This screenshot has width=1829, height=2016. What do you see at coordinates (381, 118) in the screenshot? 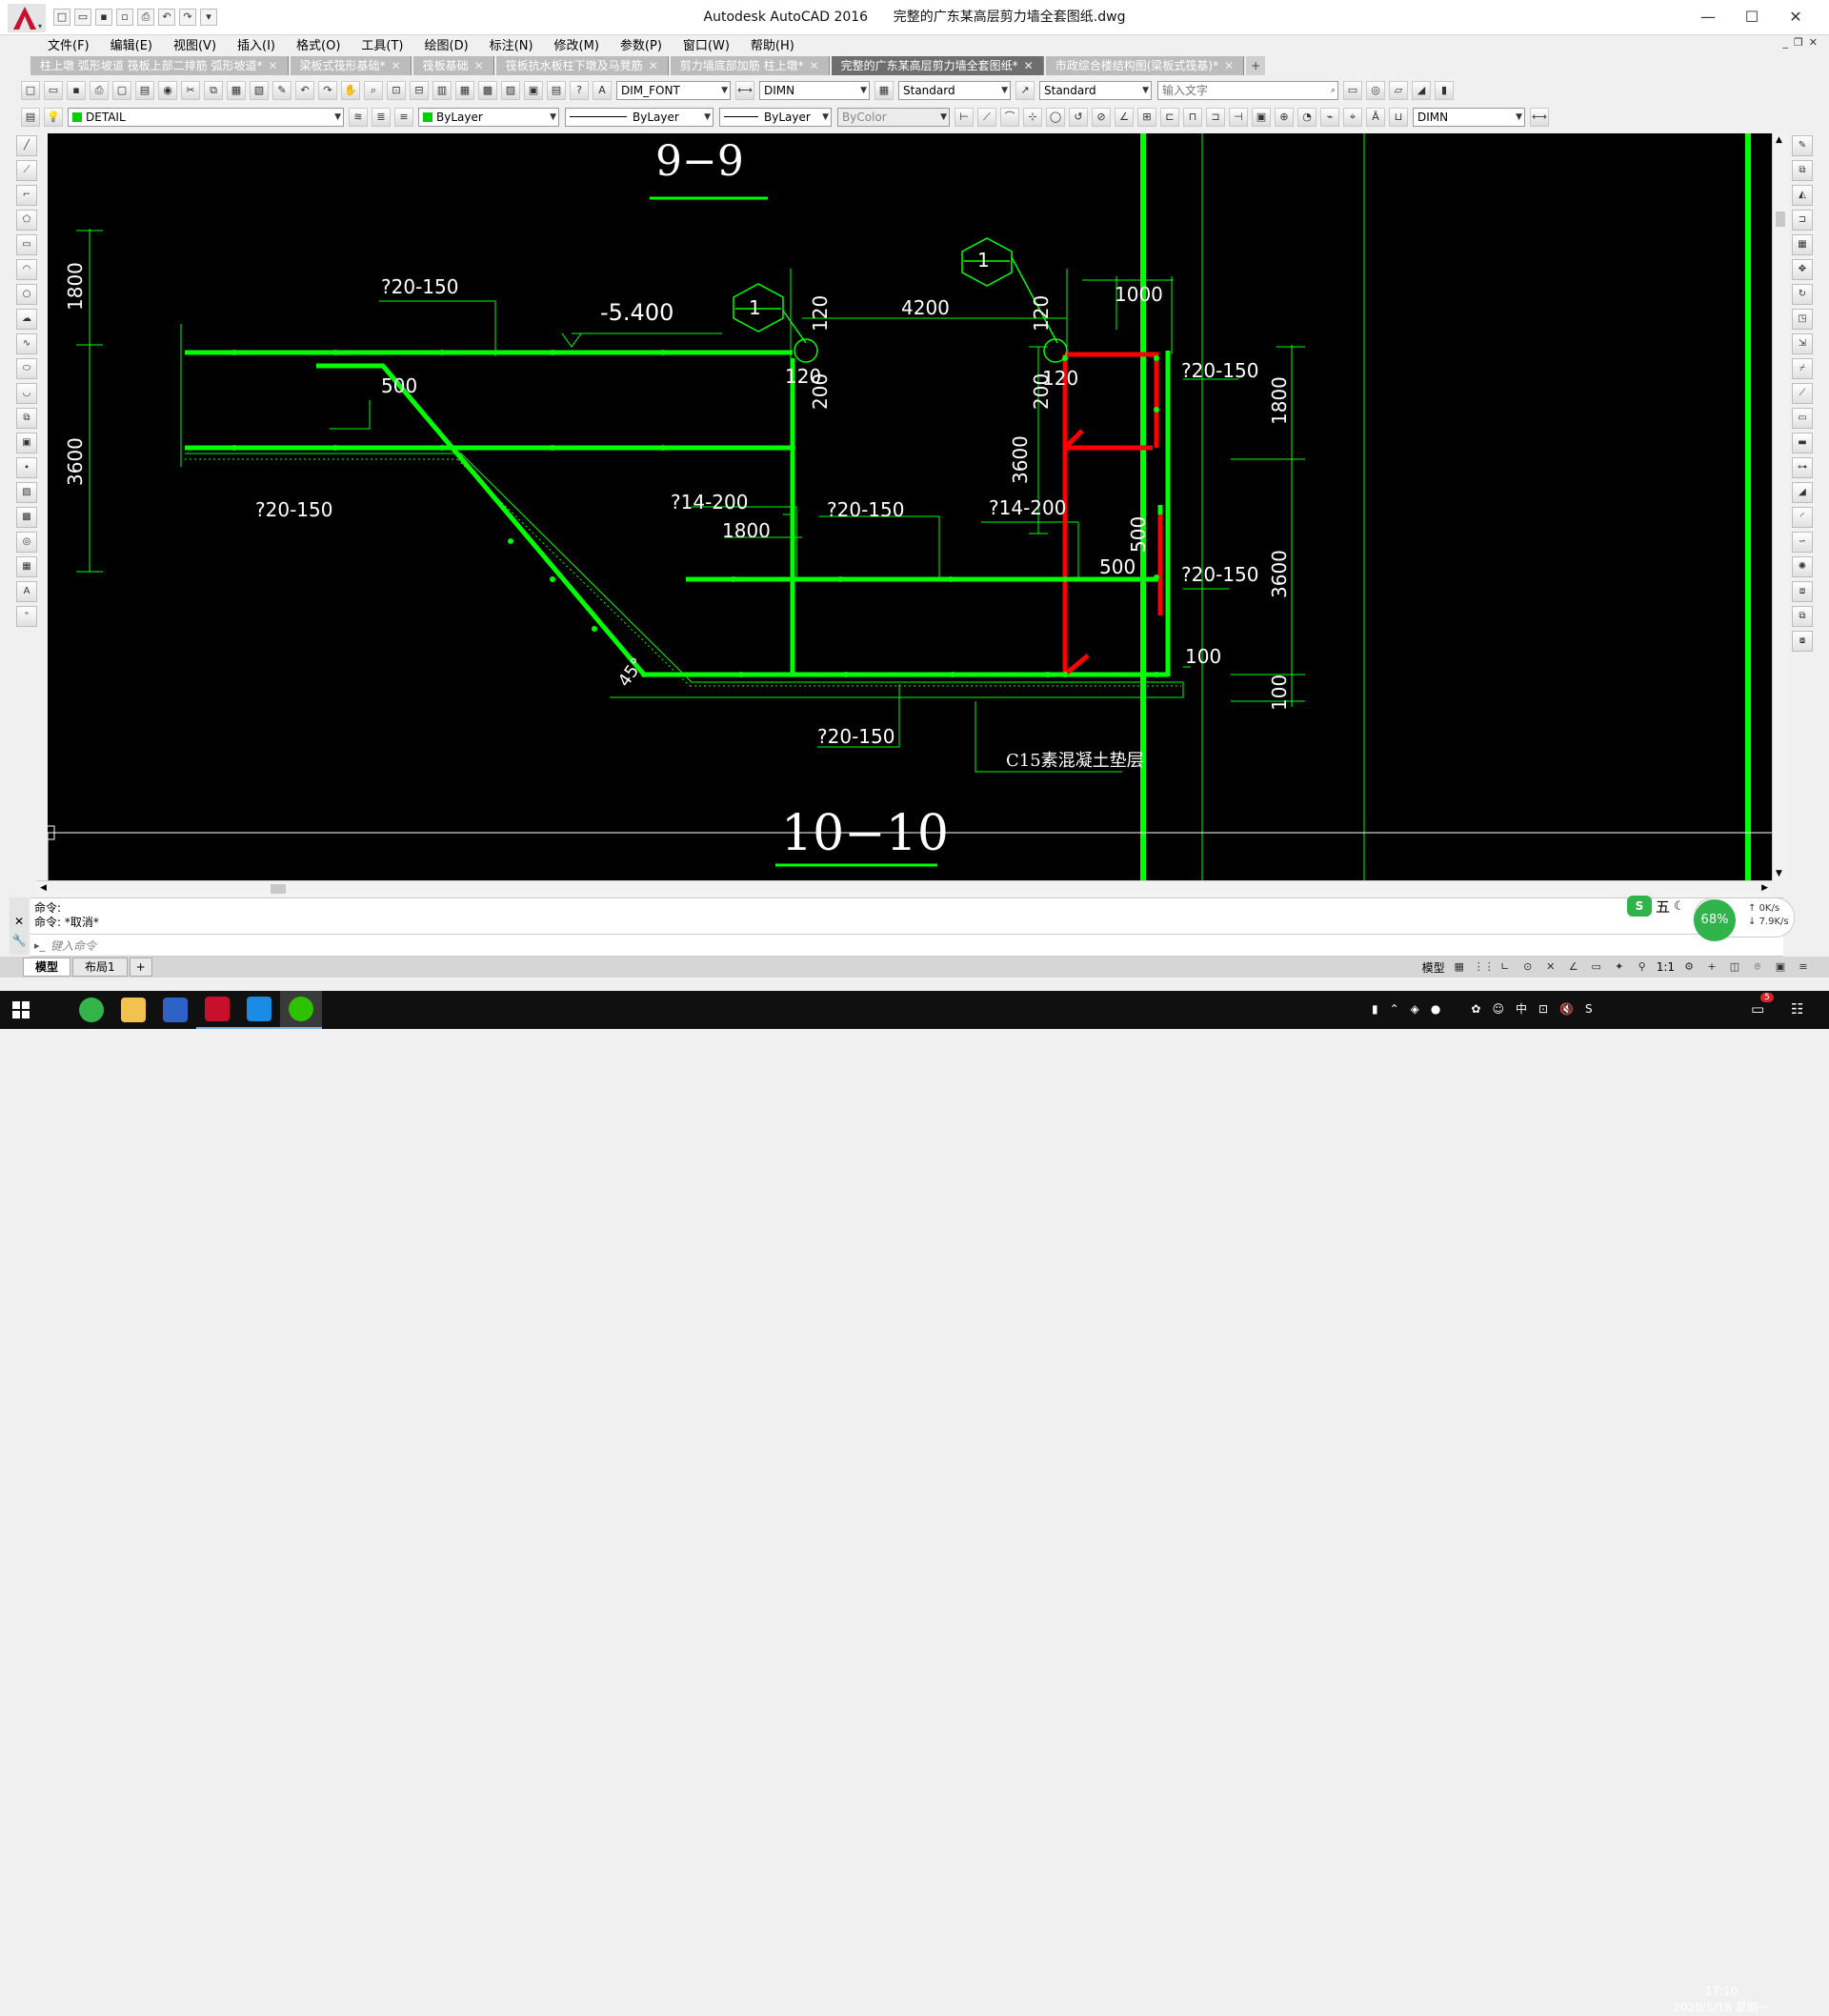
I see `layer-previous-icon: ≣` at bounding box center [381, 118].